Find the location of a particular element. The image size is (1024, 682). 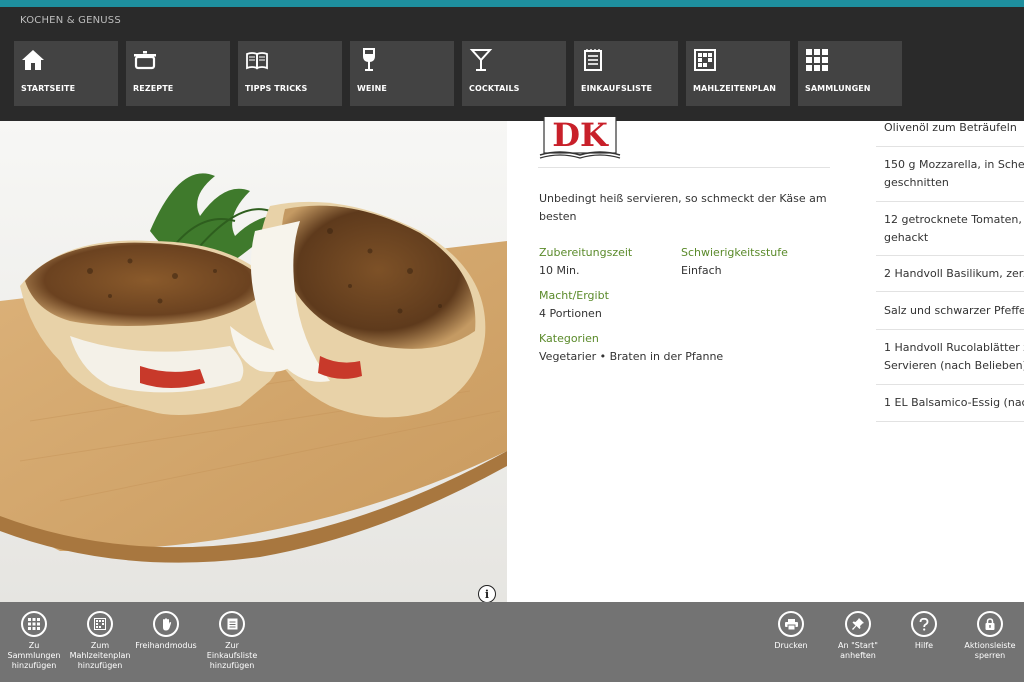

categories-label: Kategorien is located at coordinates (569, 338).